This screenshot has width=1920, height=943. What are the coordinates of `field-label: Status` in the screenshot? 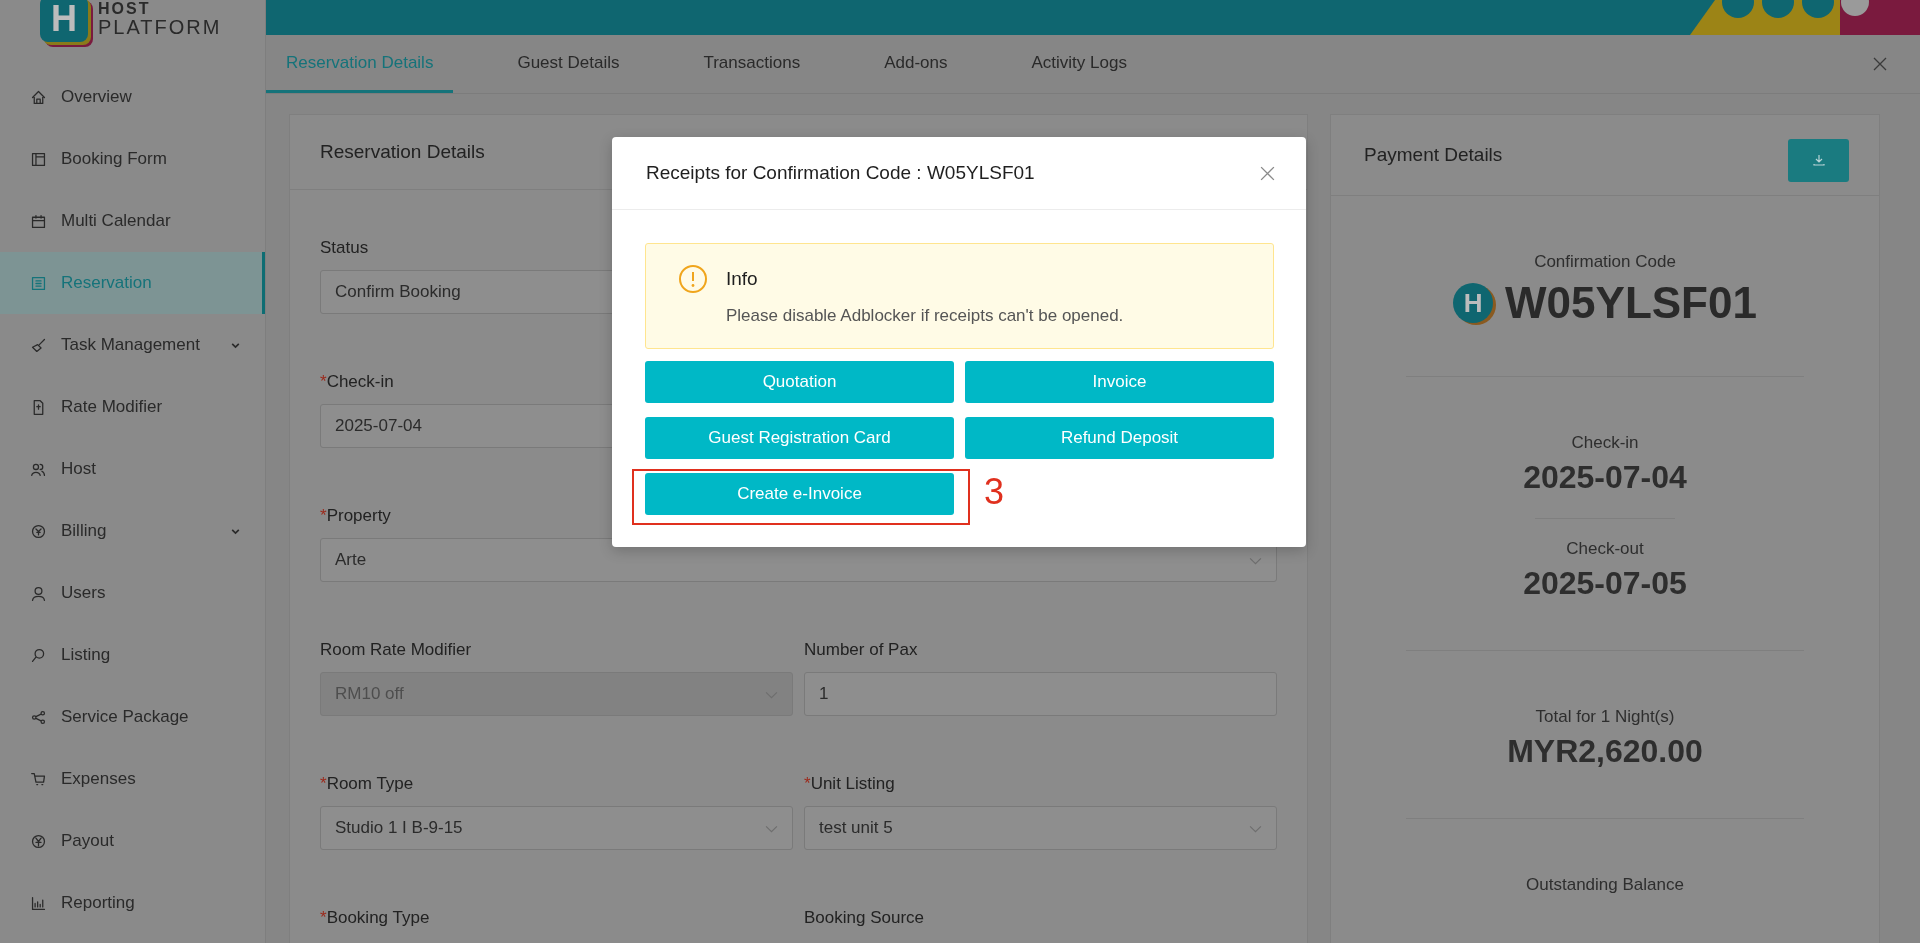 It's located at (344, 248).